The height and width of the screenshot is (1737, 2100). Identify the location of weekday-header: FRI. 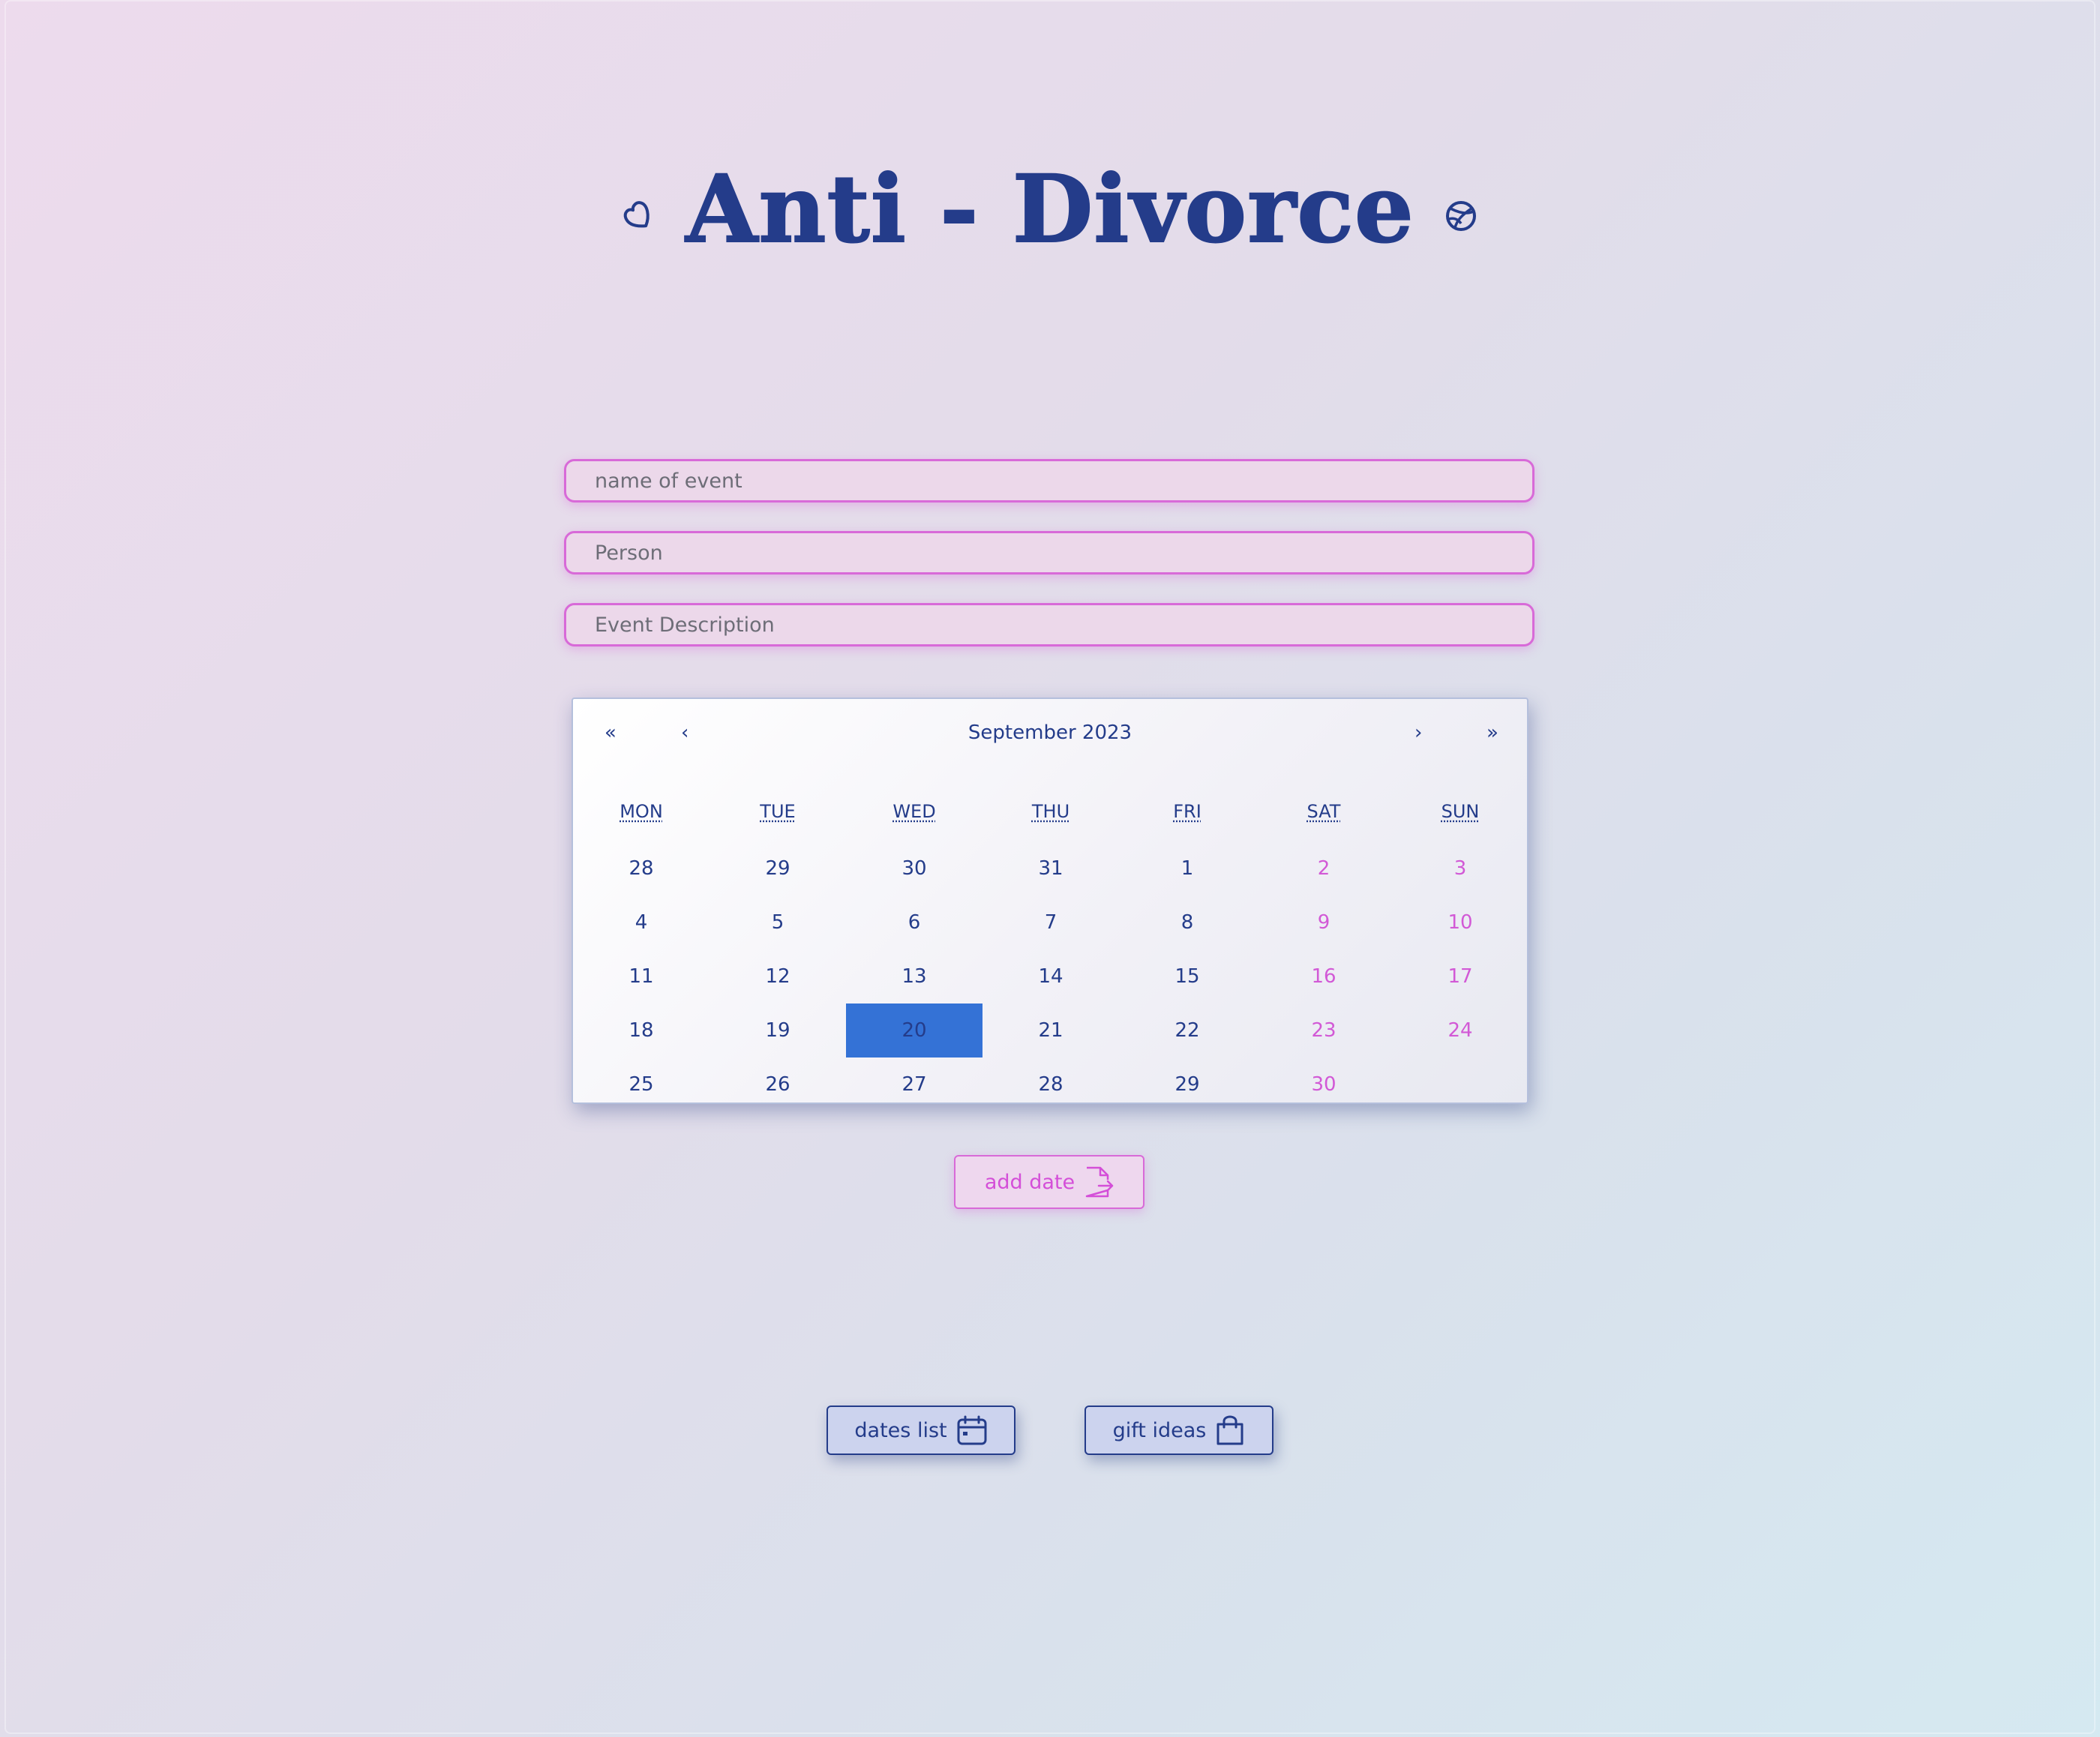
(1187, 811).